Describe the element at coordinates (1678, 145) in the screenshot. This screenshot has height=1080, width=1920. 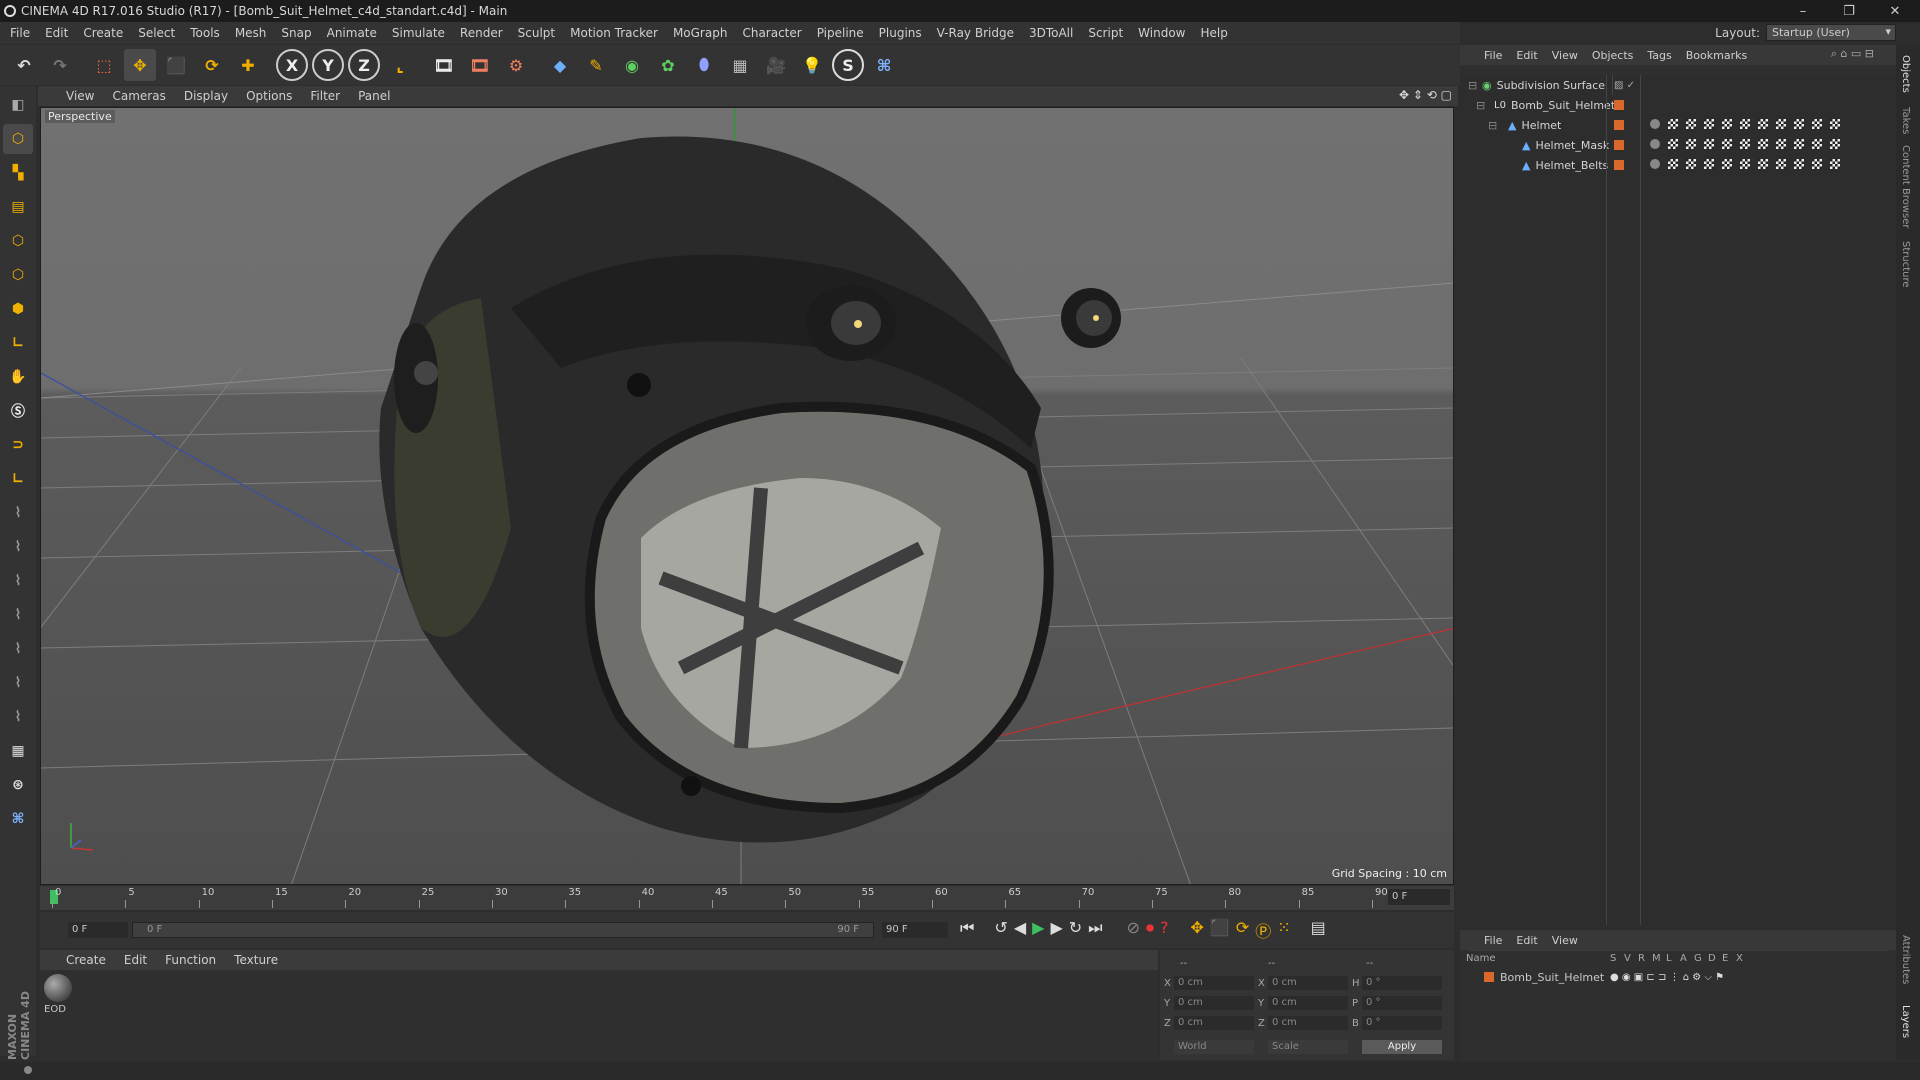
I see `object-row: ▲ Helmet_Mask` at that location.